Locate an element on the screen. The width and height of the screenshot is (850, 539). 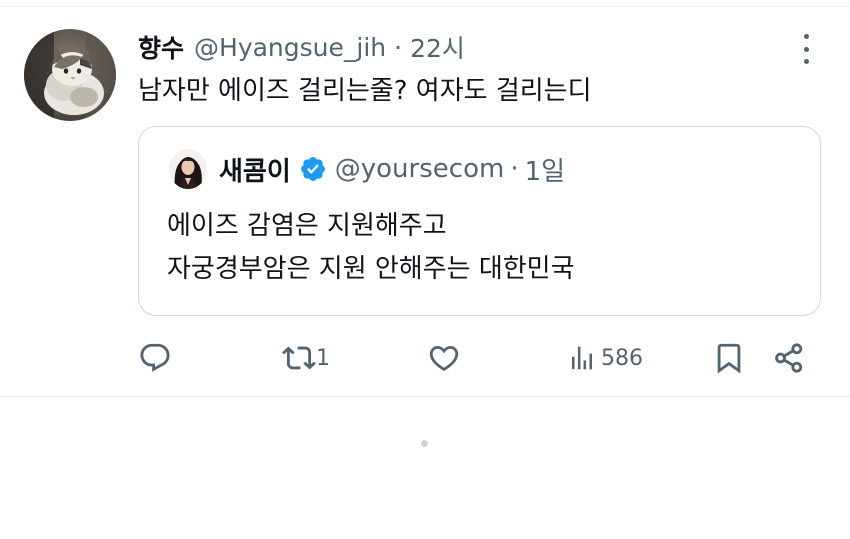
reply-button is located at coordinates (157, 358).